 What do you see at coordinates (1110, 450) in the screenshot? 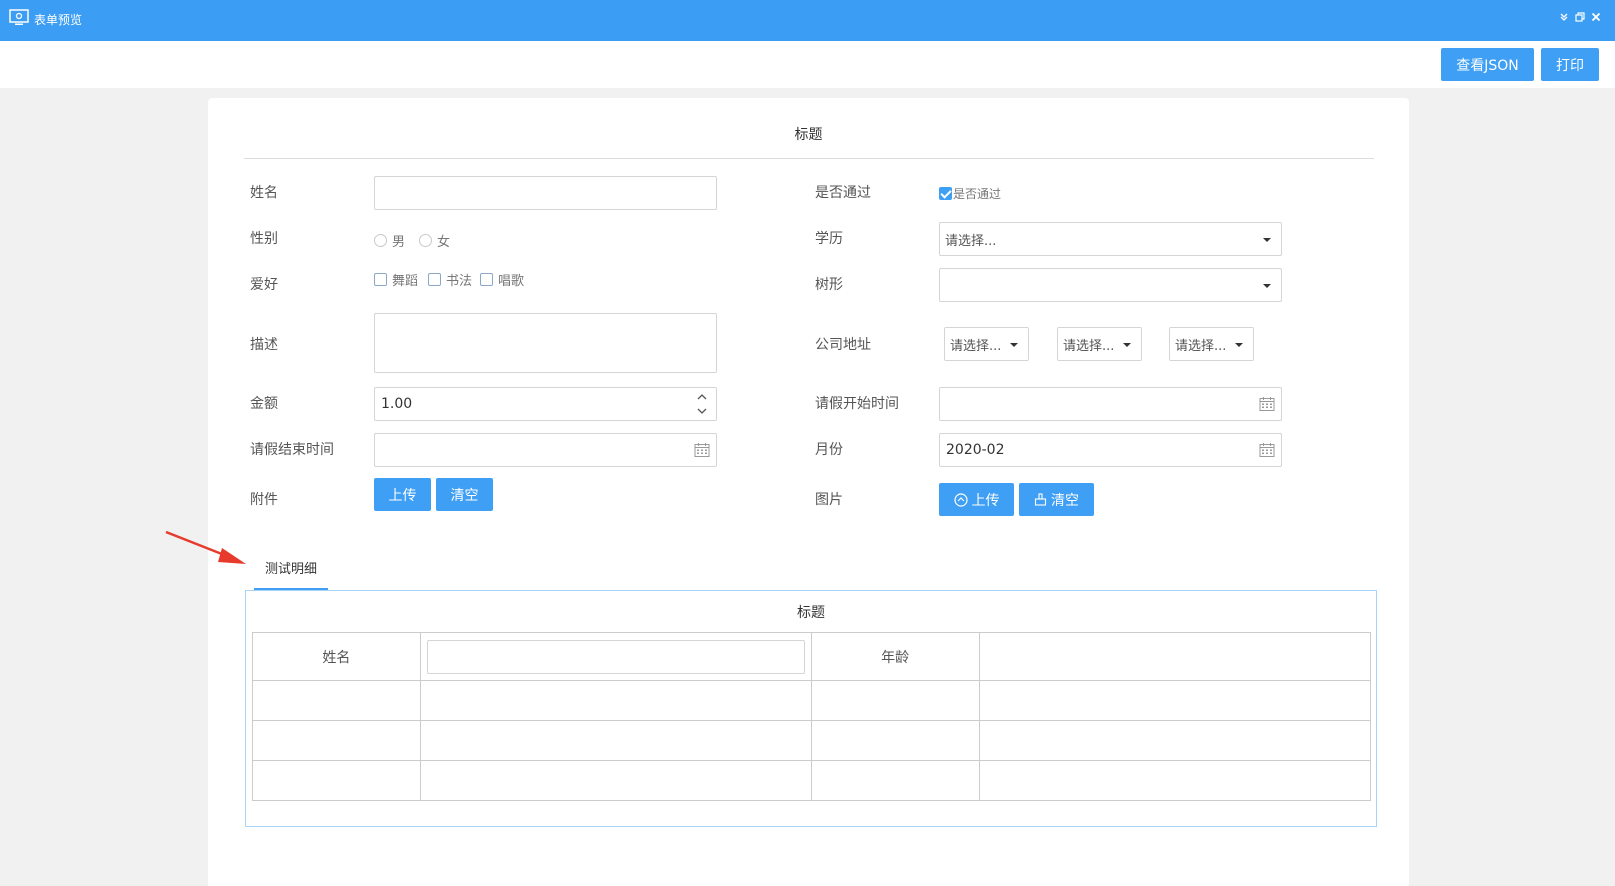
I see `month-input: 2020-02` at bounding box center [1110, 450].